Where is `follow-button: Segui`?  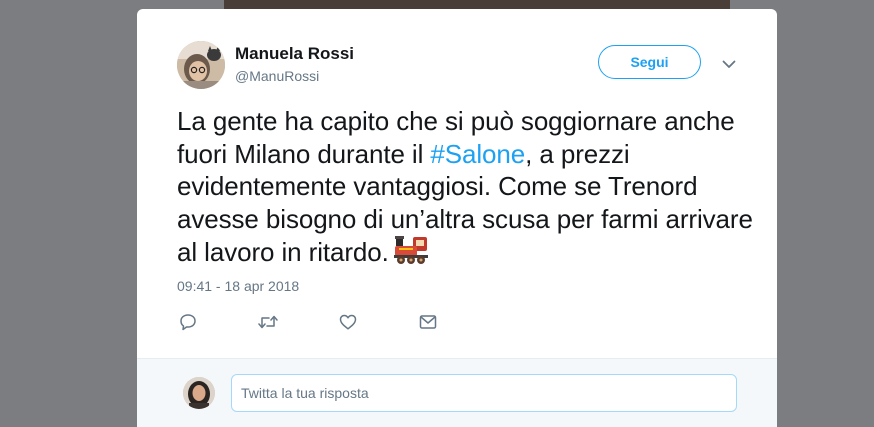
follow-button: Segui is located at coordinates (649, 62).